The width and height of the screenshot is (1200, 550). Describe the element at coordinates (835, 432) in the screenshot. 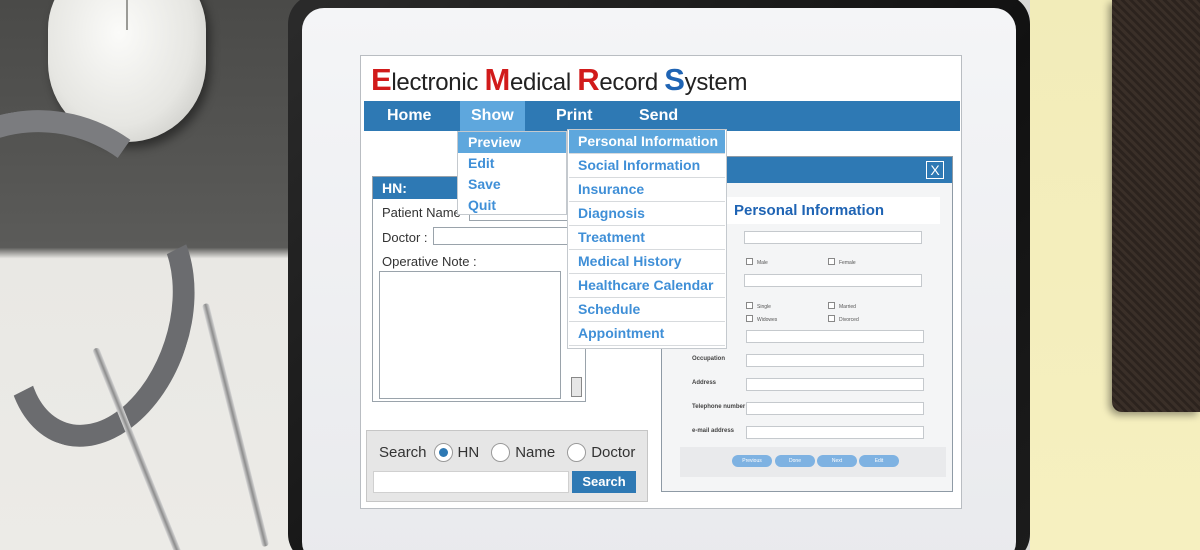

I see `email-field` at that location.